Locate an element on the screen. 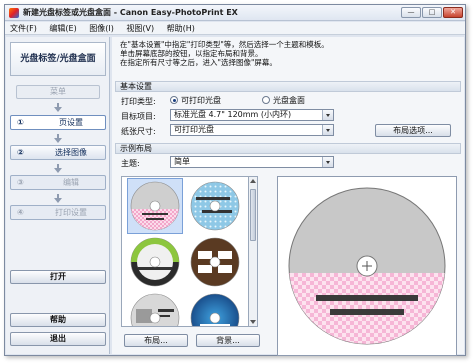 Image resolution: width=474 pixels, height=364 pixels. target-label: 目标项目: is located at coordinates (138, 116).